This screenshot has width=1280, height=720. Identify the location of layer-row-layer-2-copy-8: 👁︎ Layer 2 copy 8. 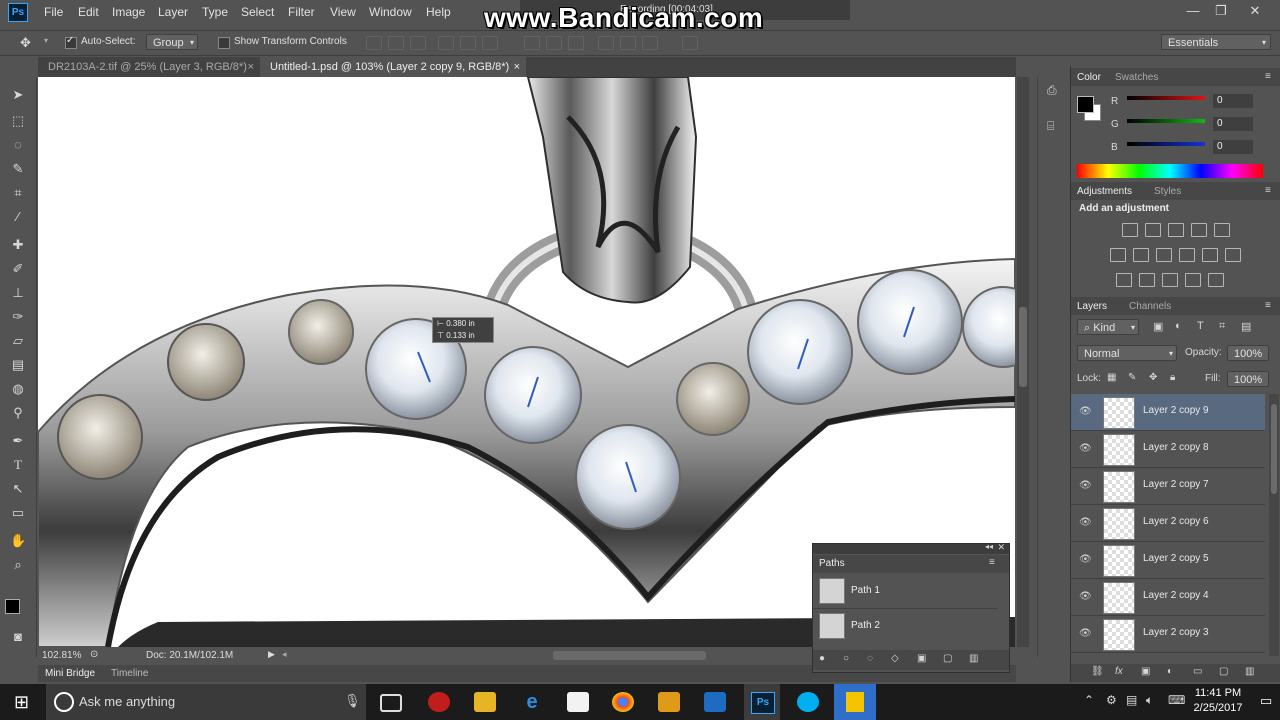
(1168, 449).